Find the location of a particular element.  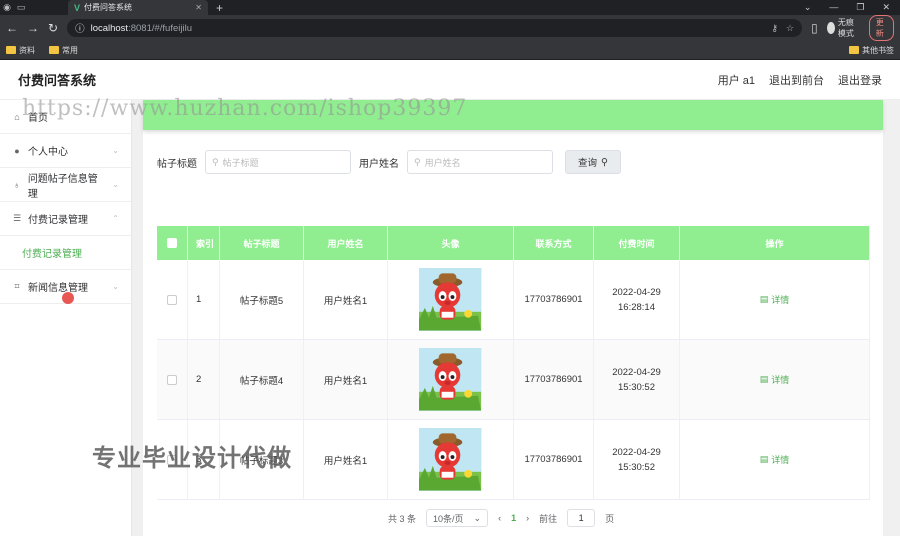

header-time: 付费时间 is located at coordinates (637, 243).